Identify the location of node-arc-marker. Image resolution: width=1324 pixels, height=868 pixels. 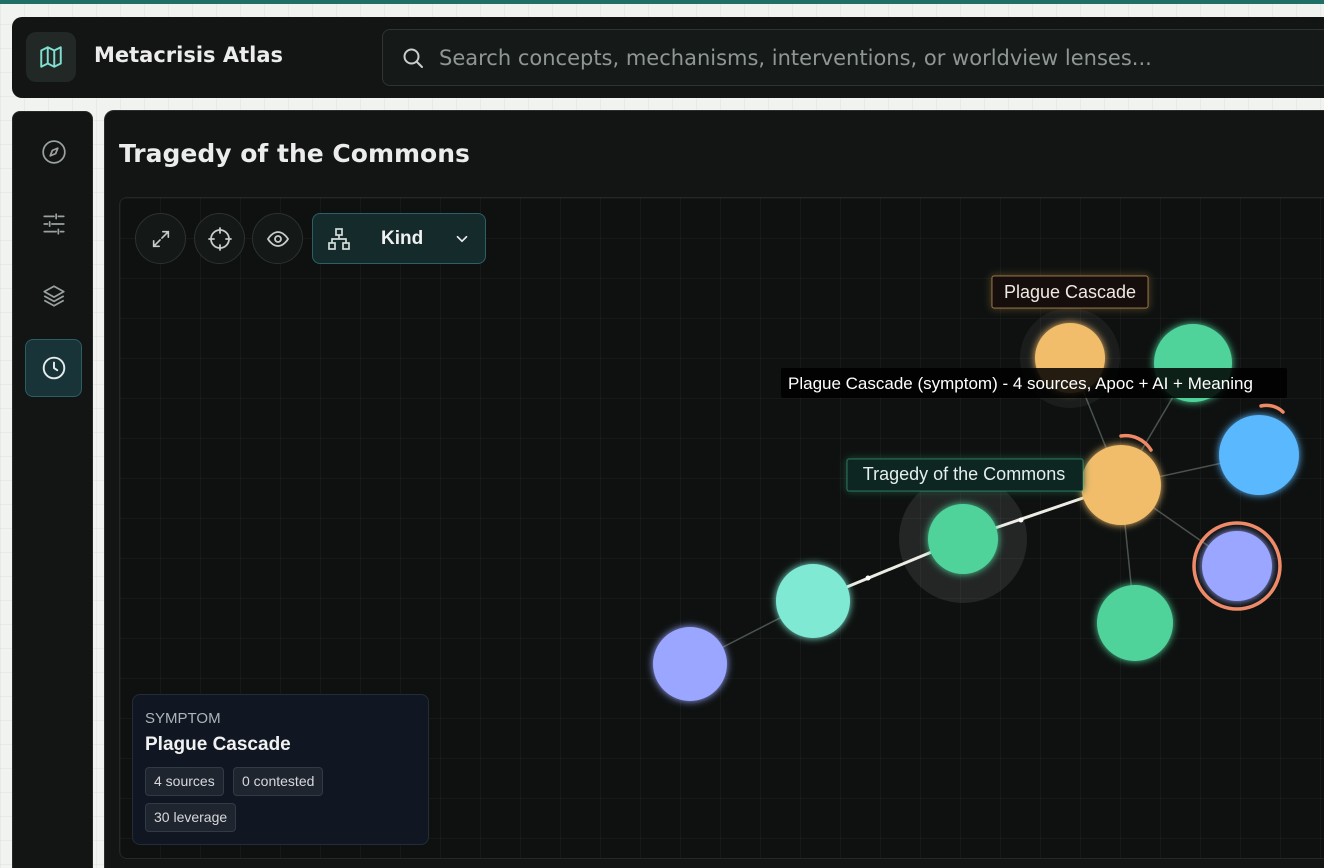
(1272, 408).